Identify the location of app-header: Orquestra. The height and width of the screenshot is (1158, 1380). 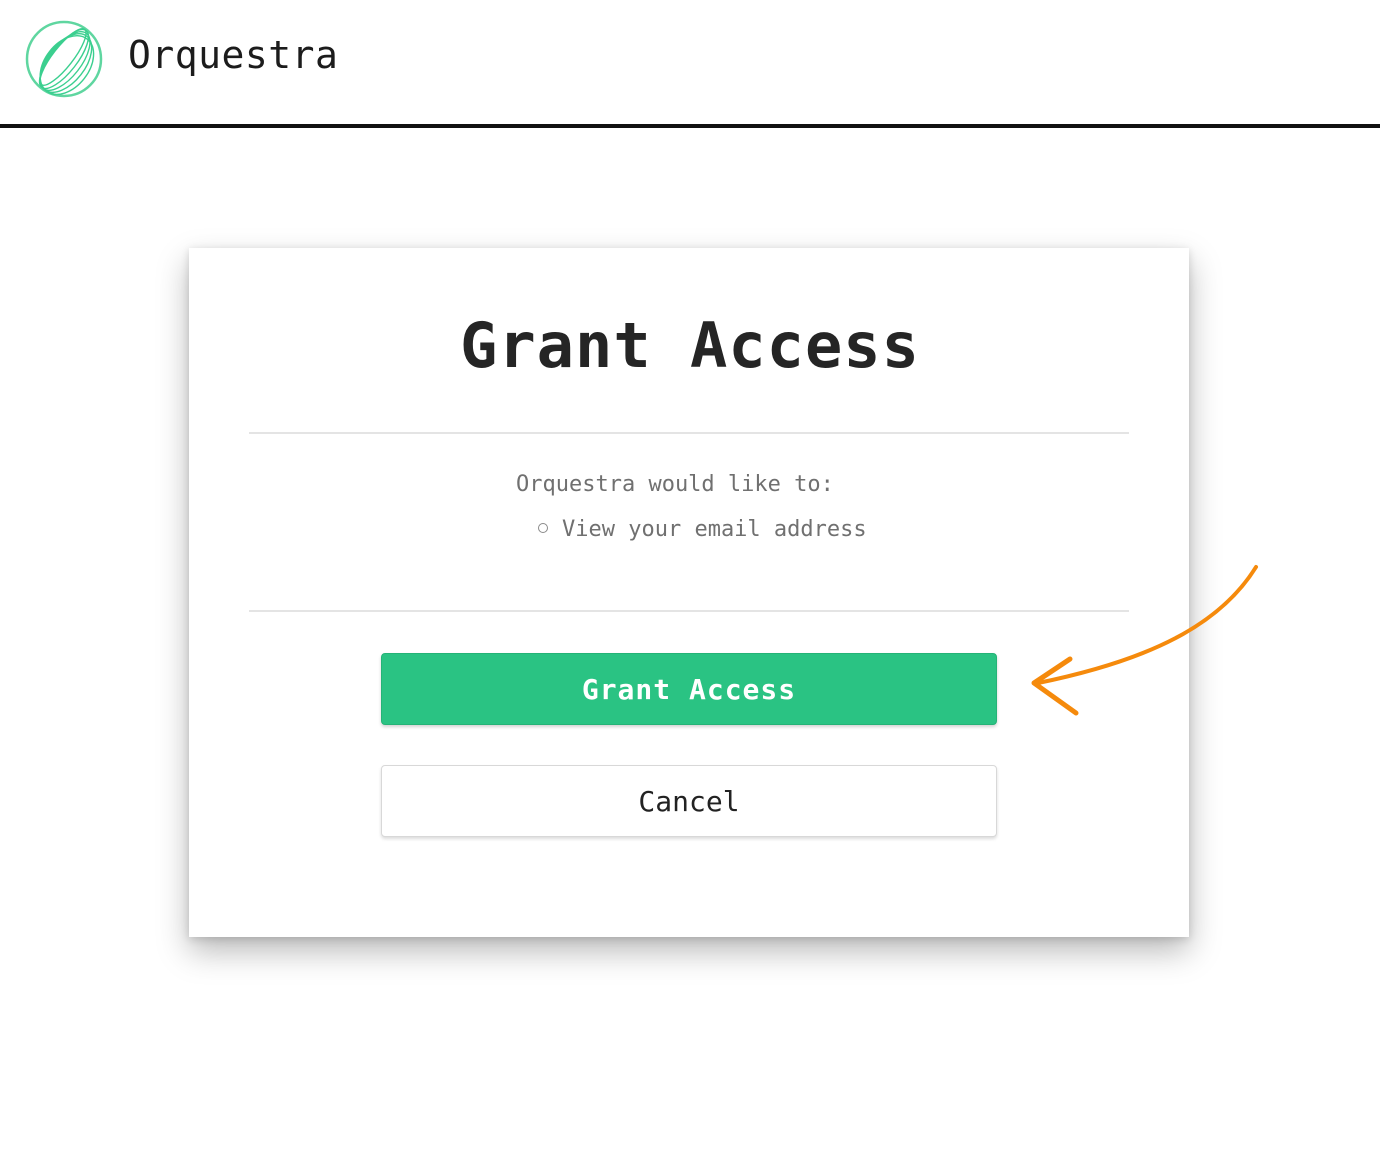
(690, 64).